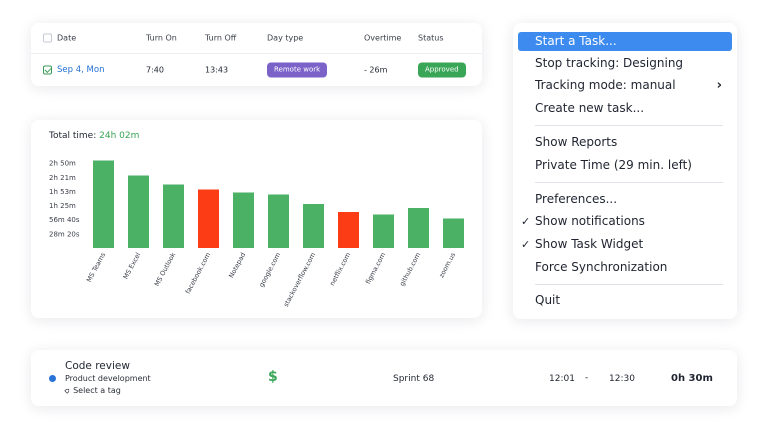 This screenshot has height=446, width=768. I want to click on col-header-status: Status, so click(431, 38).